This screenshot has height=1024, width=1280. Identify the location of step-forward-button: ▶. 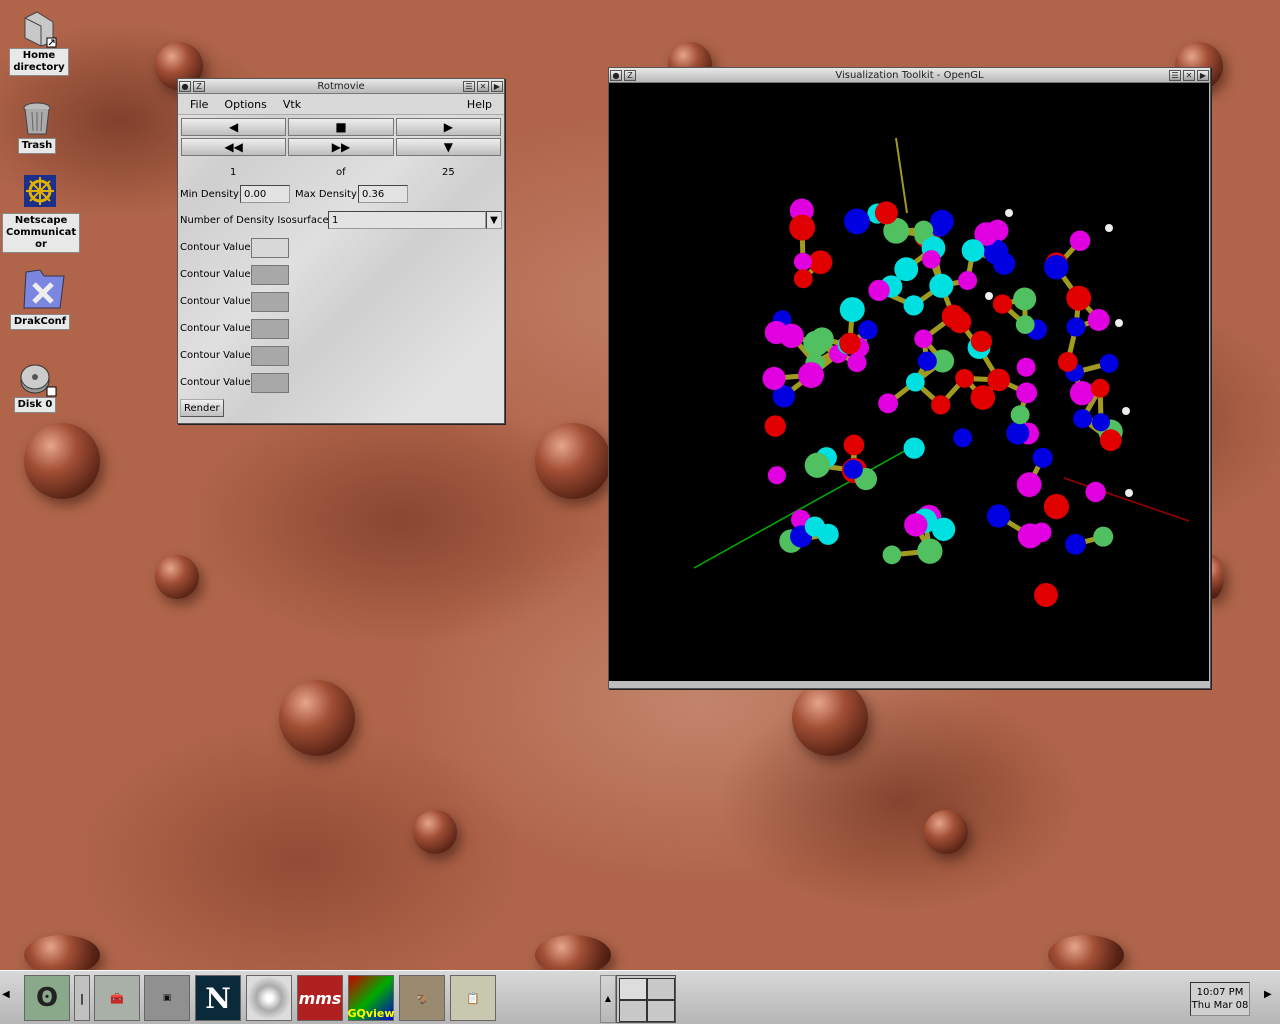
(448, 127).